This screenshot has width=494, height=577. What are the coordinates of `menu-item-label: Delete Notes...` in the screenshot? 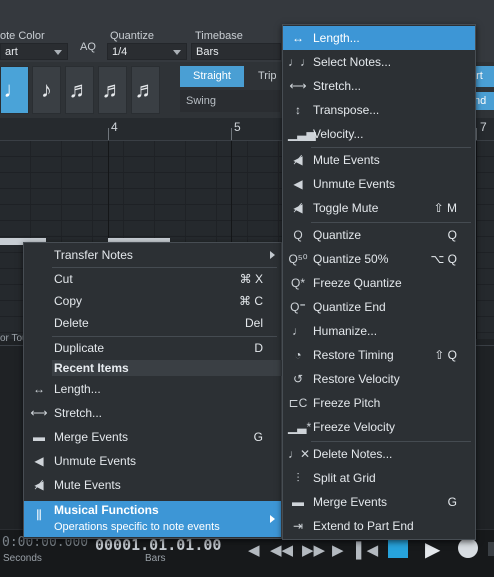 It's located at (353, 454).